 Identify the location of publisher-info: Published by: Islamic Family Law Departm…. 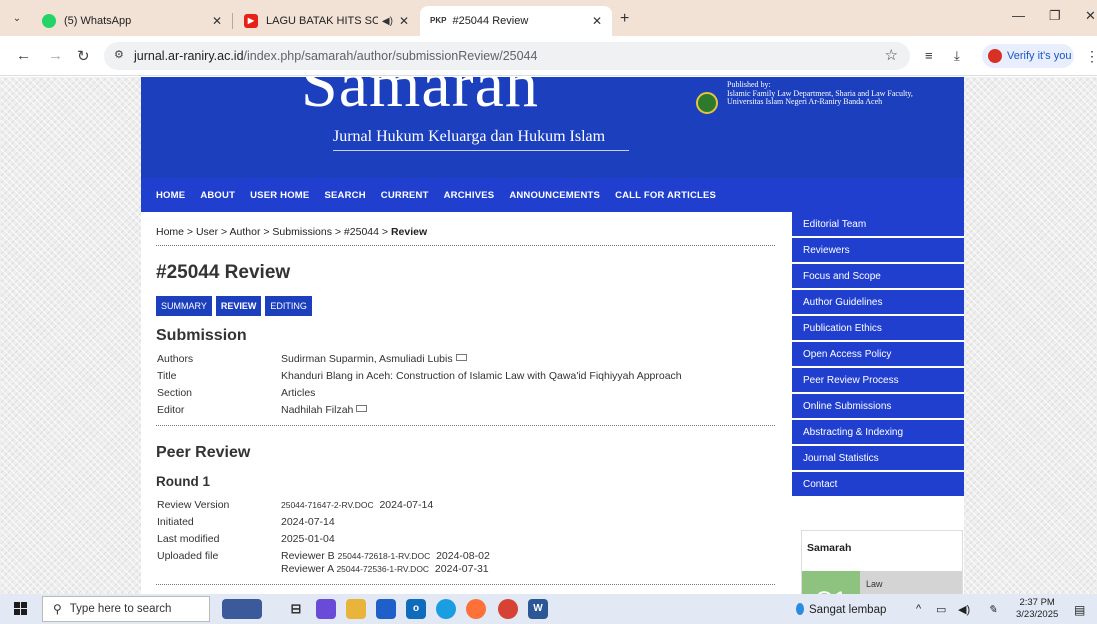
(820, 93).